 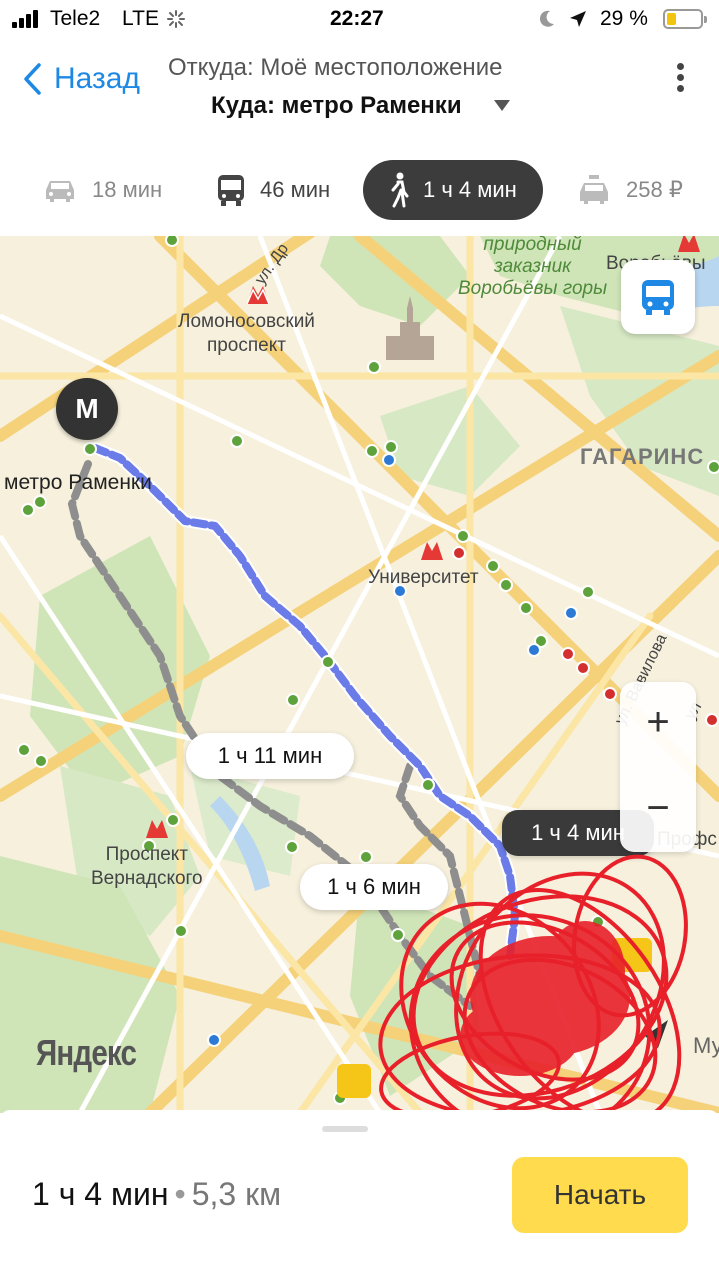 I want to click on loading-icon, so click(x=176, y=22).